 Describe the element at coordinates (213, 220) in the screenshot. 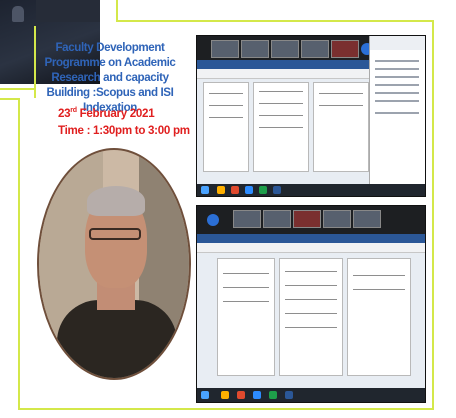

I see `gear-icon` at that location.